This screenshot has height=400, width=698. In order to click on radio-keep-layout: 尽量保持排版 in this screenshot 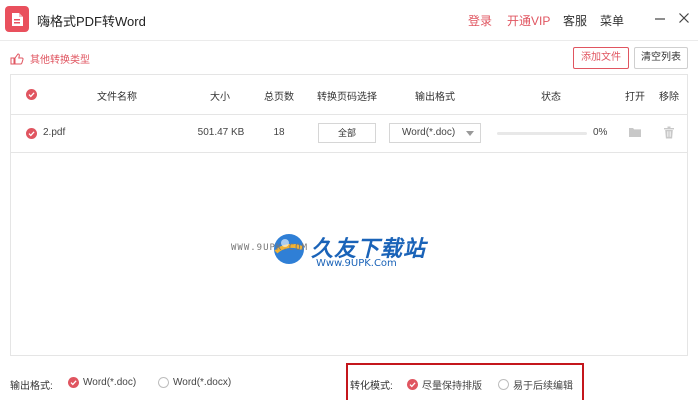, I will do `click(444, 384)`.